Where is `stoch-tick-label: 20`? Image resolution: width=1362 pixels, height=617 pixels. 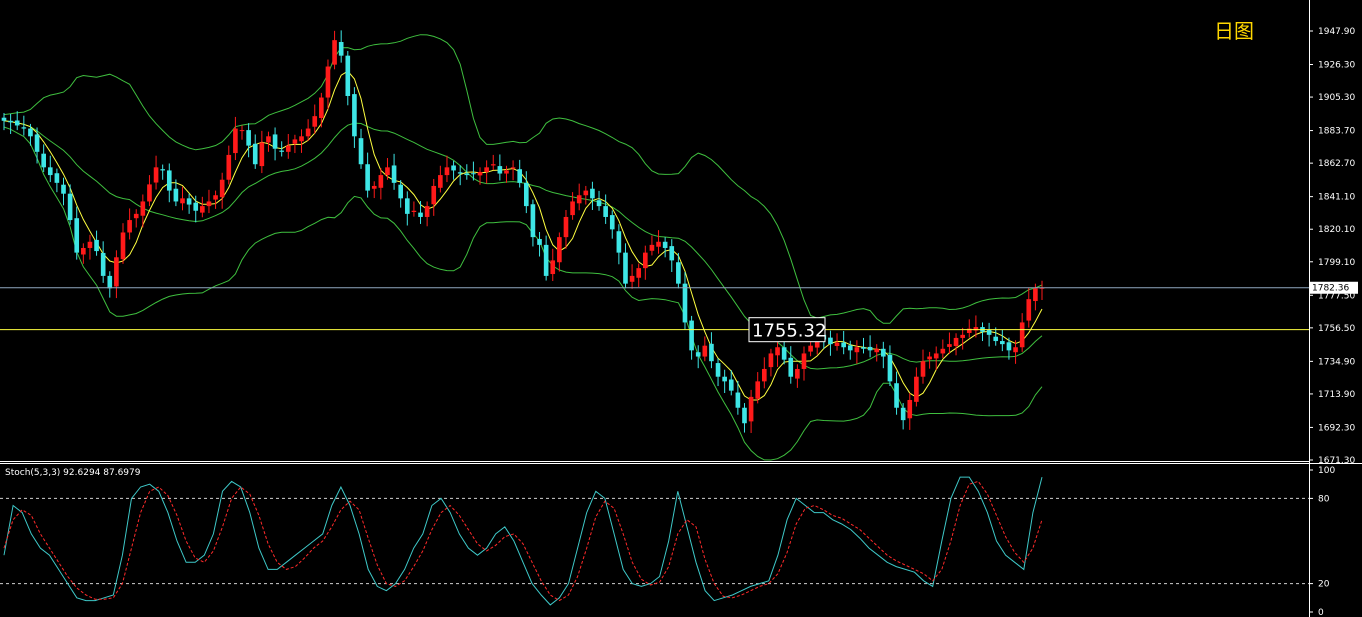
stoch-tick-label: 20 is located at coordinates (1324, 585).